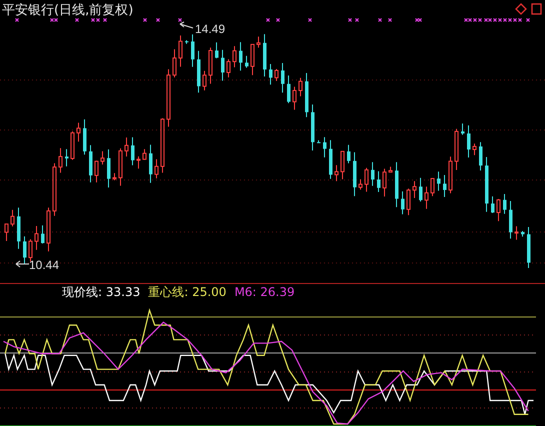 This screenshot has height=426, width=545. Describe the element at coordinates (187, 292) in the screenshot. I see `indicator-legend-label: 重心线: 25.00` at that location.